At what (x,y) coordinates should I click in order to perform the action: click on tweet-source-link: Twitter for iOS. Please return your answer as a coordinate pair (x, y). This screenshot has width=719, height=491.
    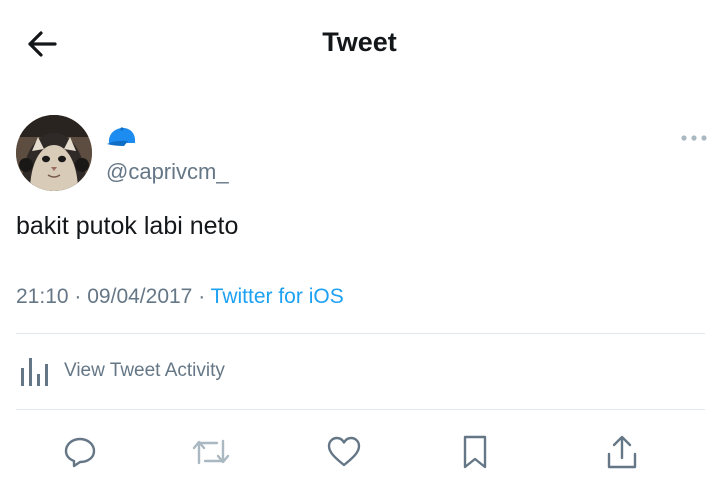
    Looking at the image, I should click on (277, 296).